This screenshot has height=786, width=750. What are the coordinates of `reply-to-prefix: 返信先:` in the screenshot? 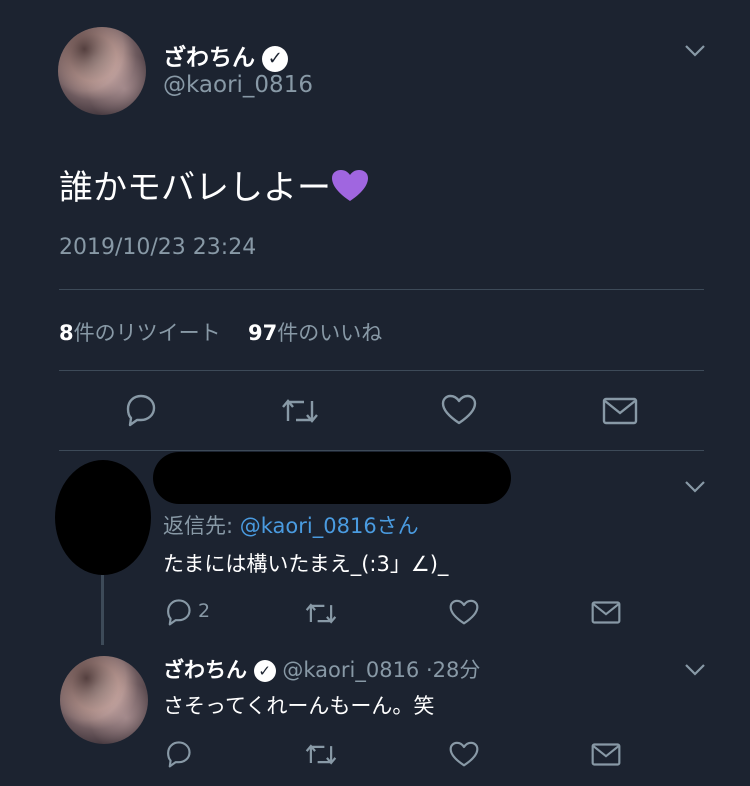 It's located at (198, 526).